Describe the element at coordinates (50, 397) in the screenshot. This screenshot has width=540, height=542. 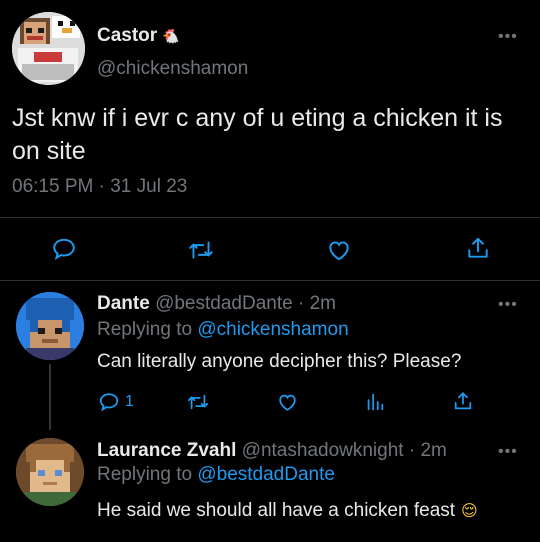
I see `thread-line` at that location.